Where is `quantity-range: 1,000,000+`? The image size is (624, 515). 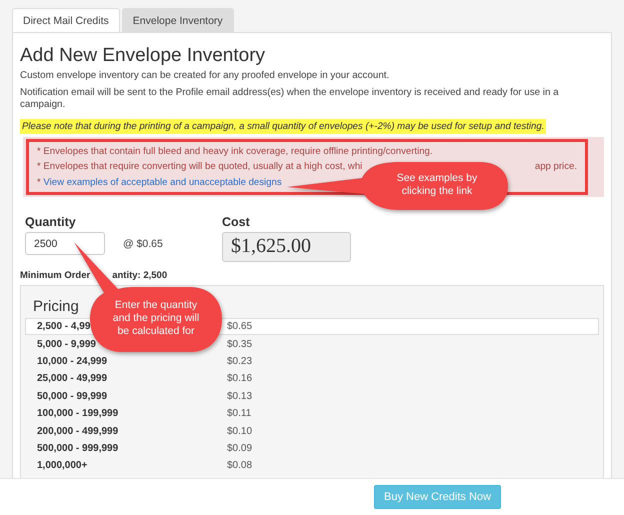
quantity-range: 1,000,000+ is located at coordinates (62, 466).